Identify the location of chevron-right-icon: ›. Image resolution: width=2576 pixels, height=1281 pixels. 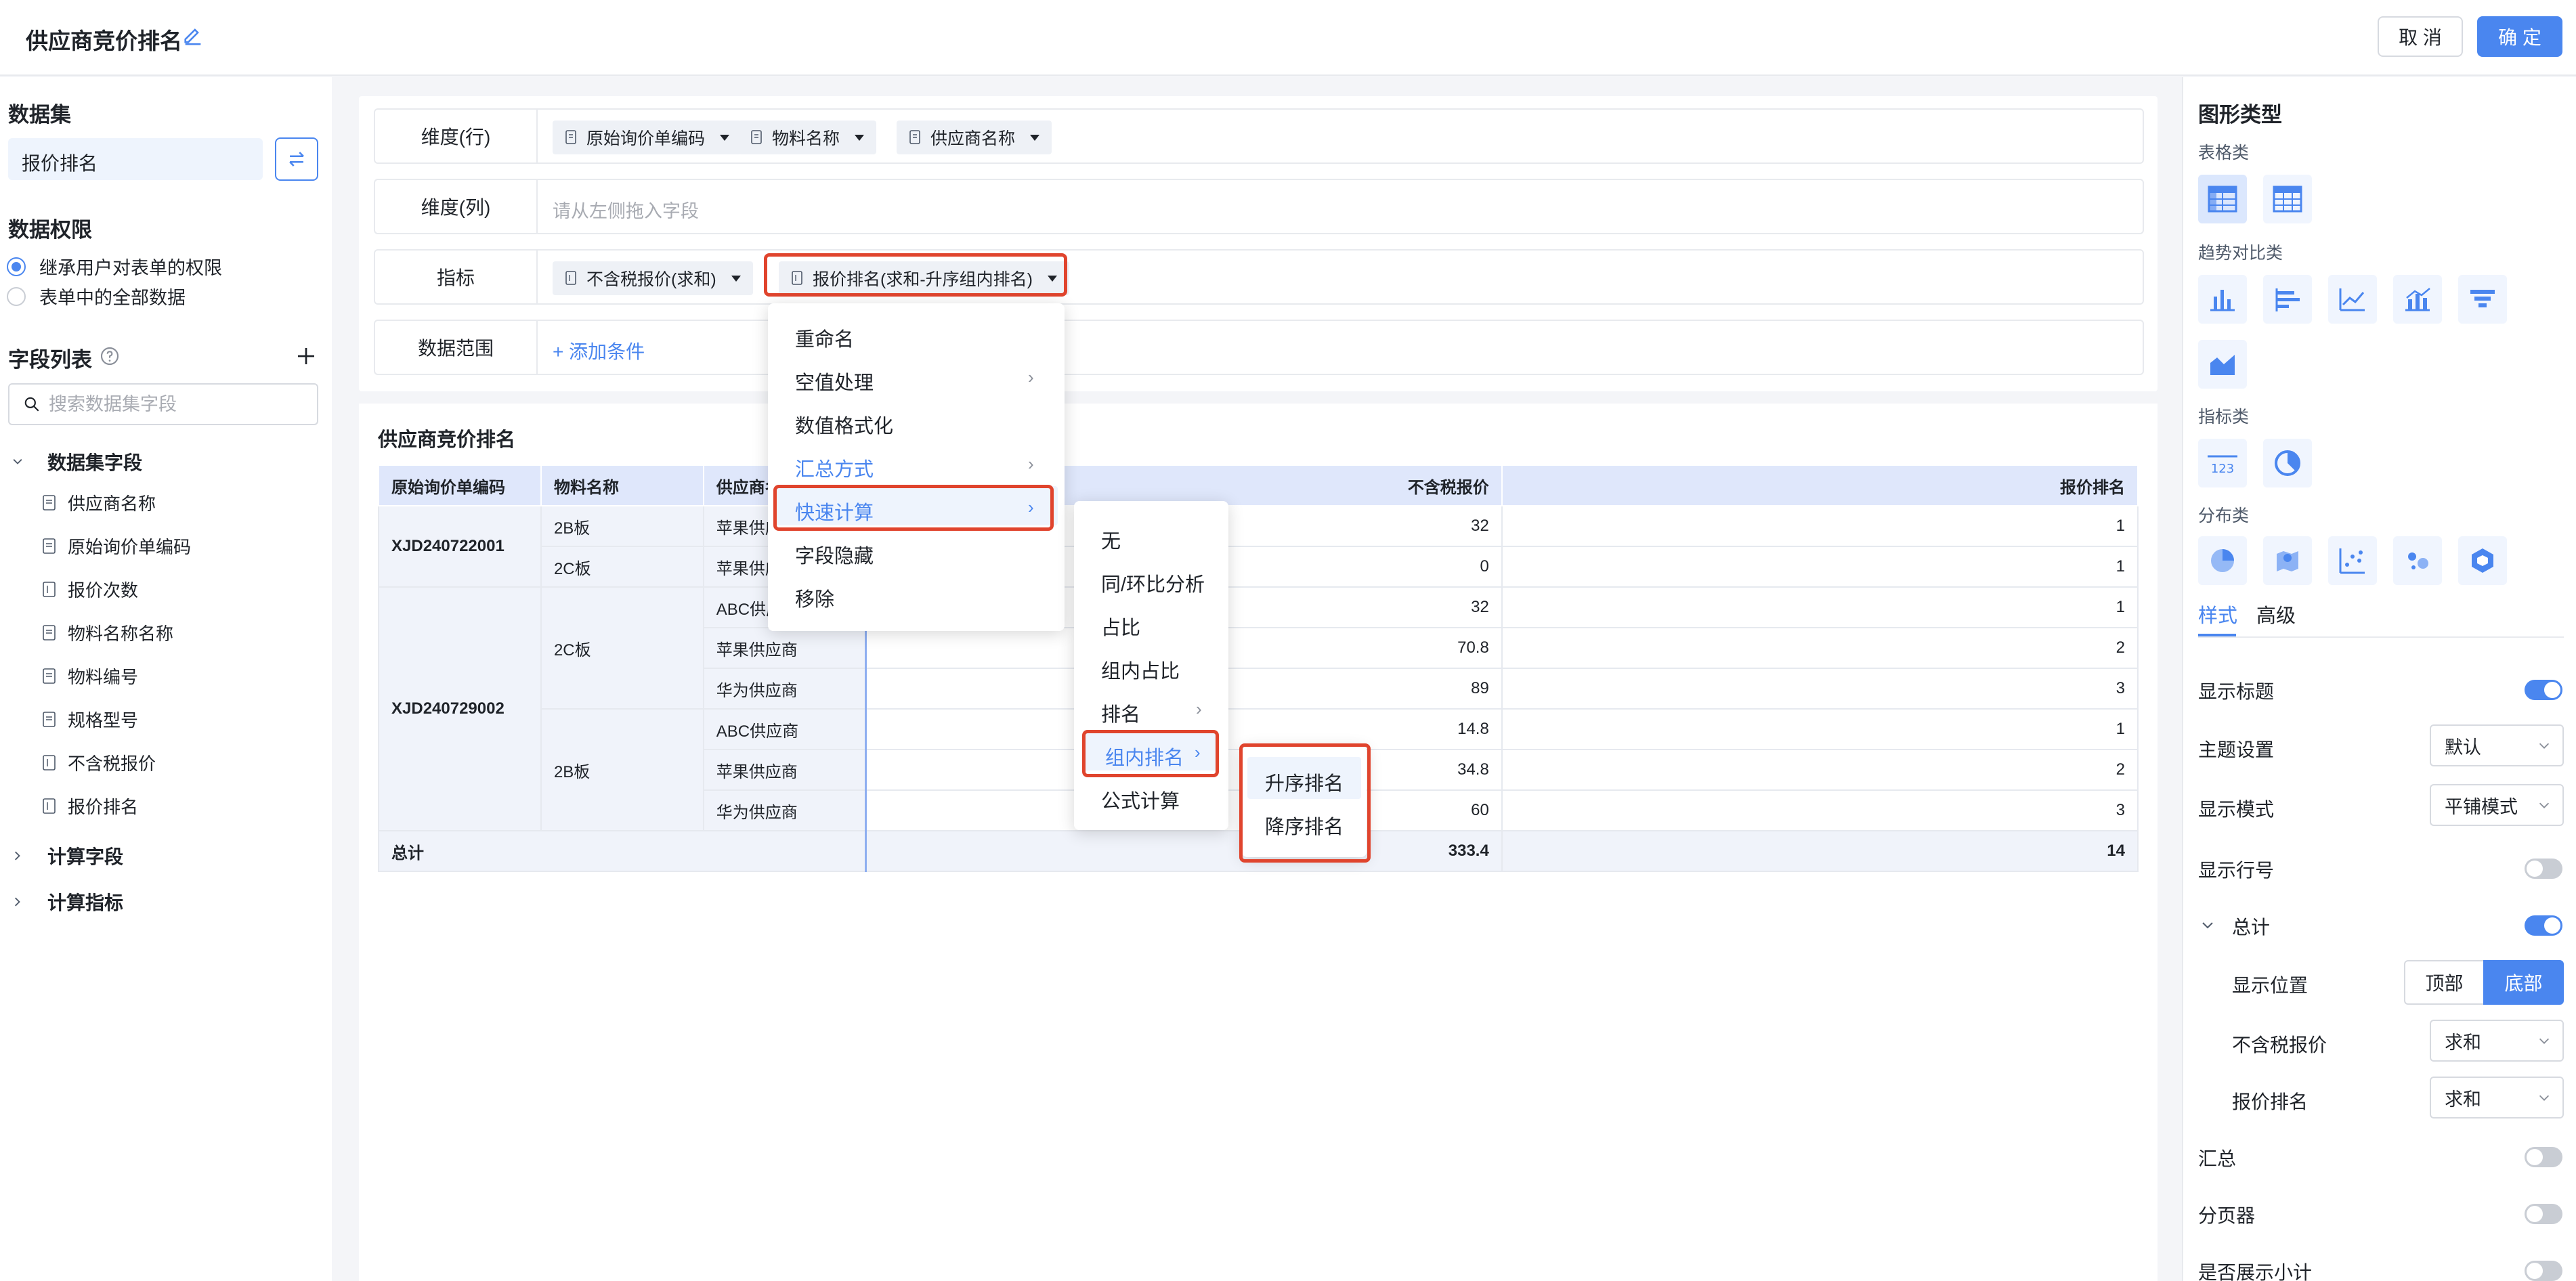
(1031, 377).